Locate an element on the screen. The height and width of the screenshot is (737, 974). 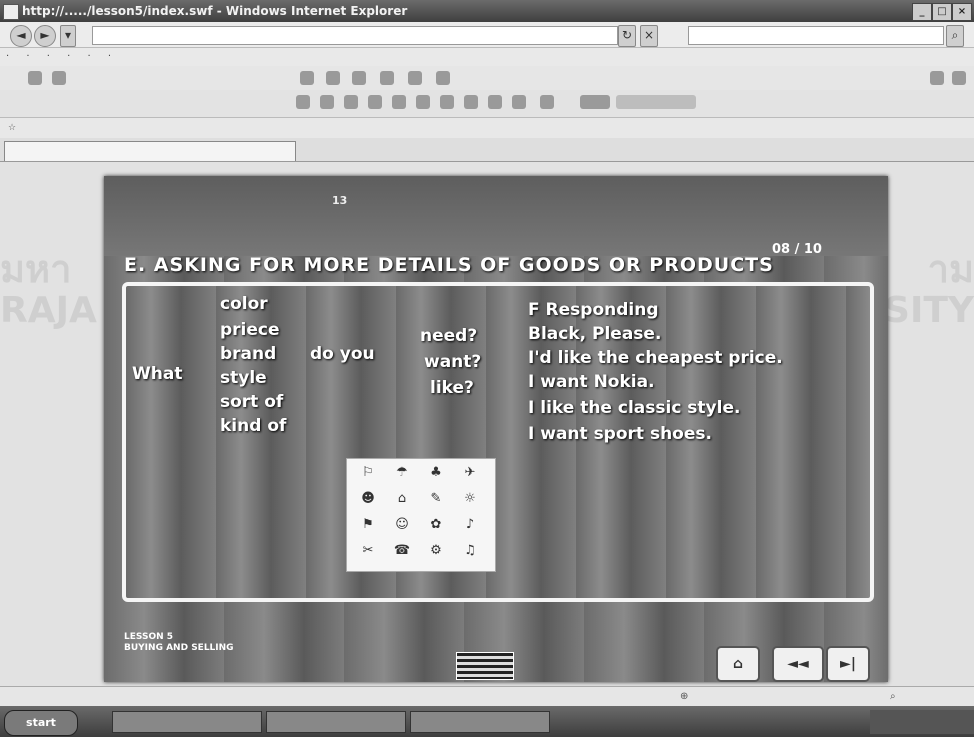
close-button: × is located at coordinates (962, 12).